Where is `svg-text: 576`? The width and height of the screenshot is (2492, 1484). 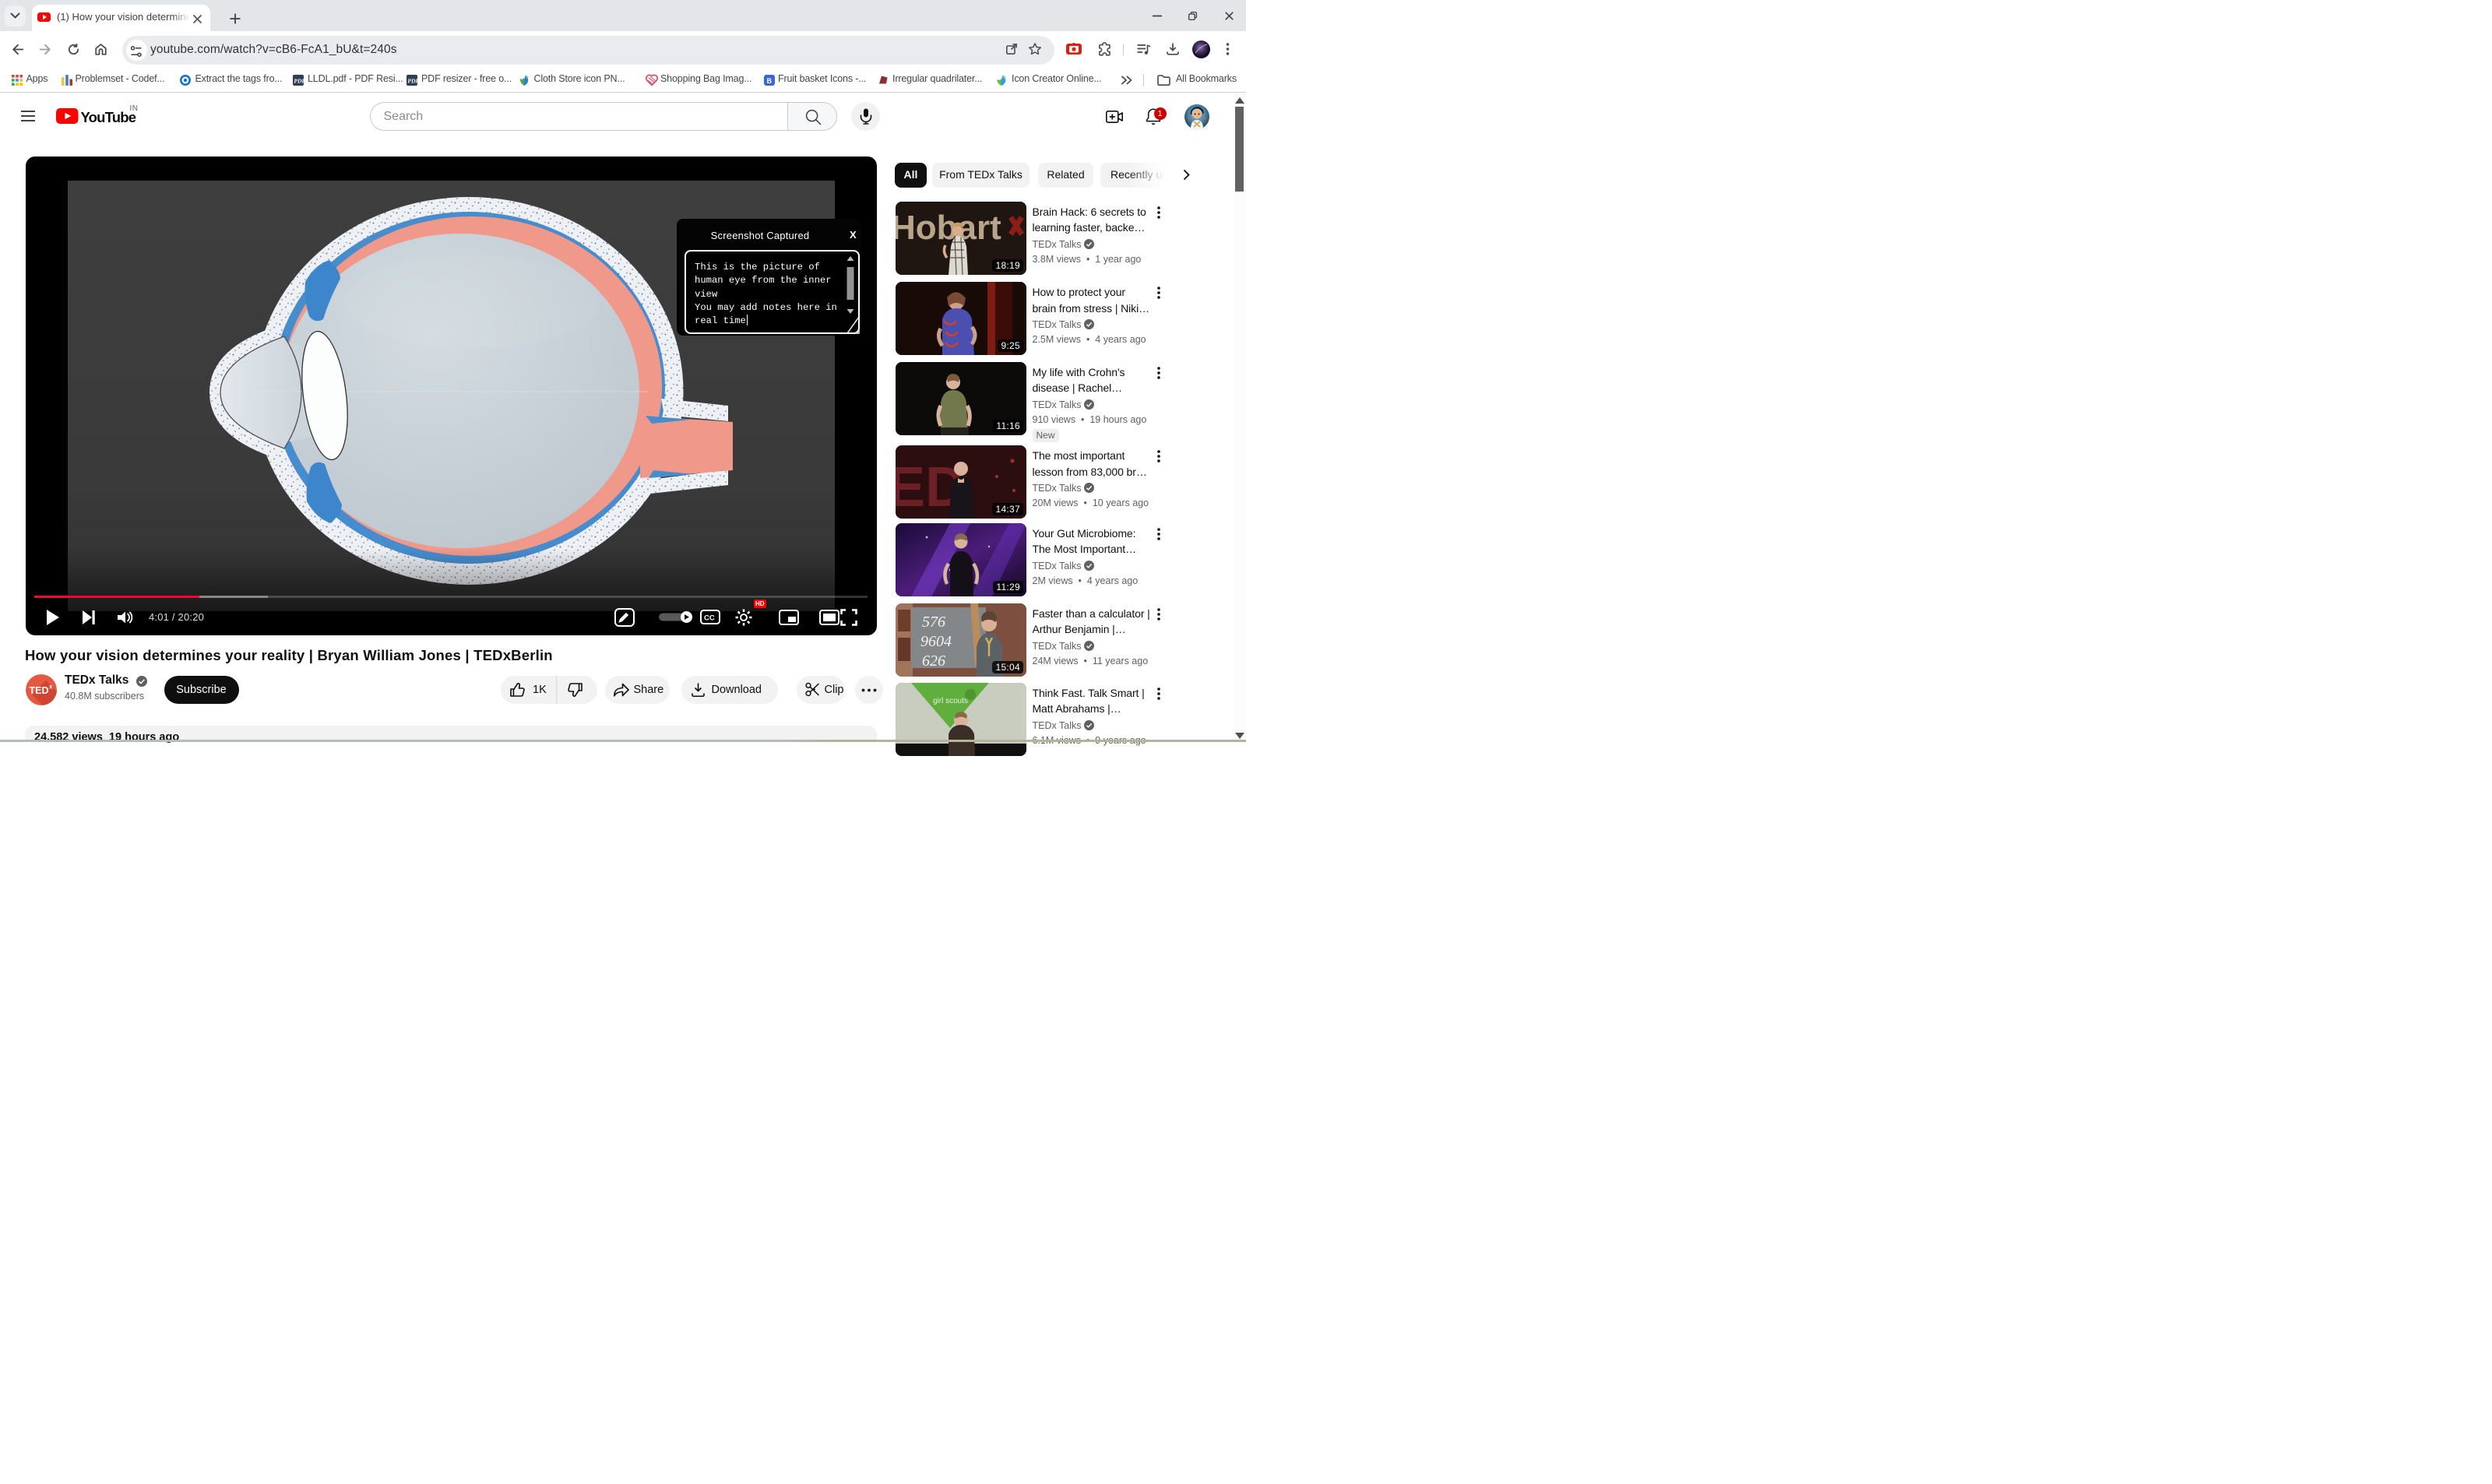 svg-text: 576 is located at coordinates (934, 622).